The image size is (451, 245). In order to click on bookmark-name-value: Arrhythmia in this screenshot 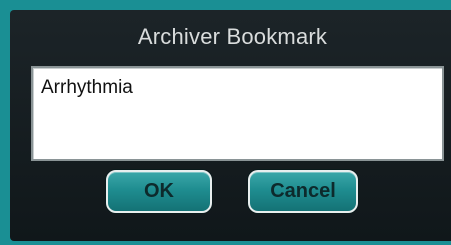, I will do `click(87, 87)`.